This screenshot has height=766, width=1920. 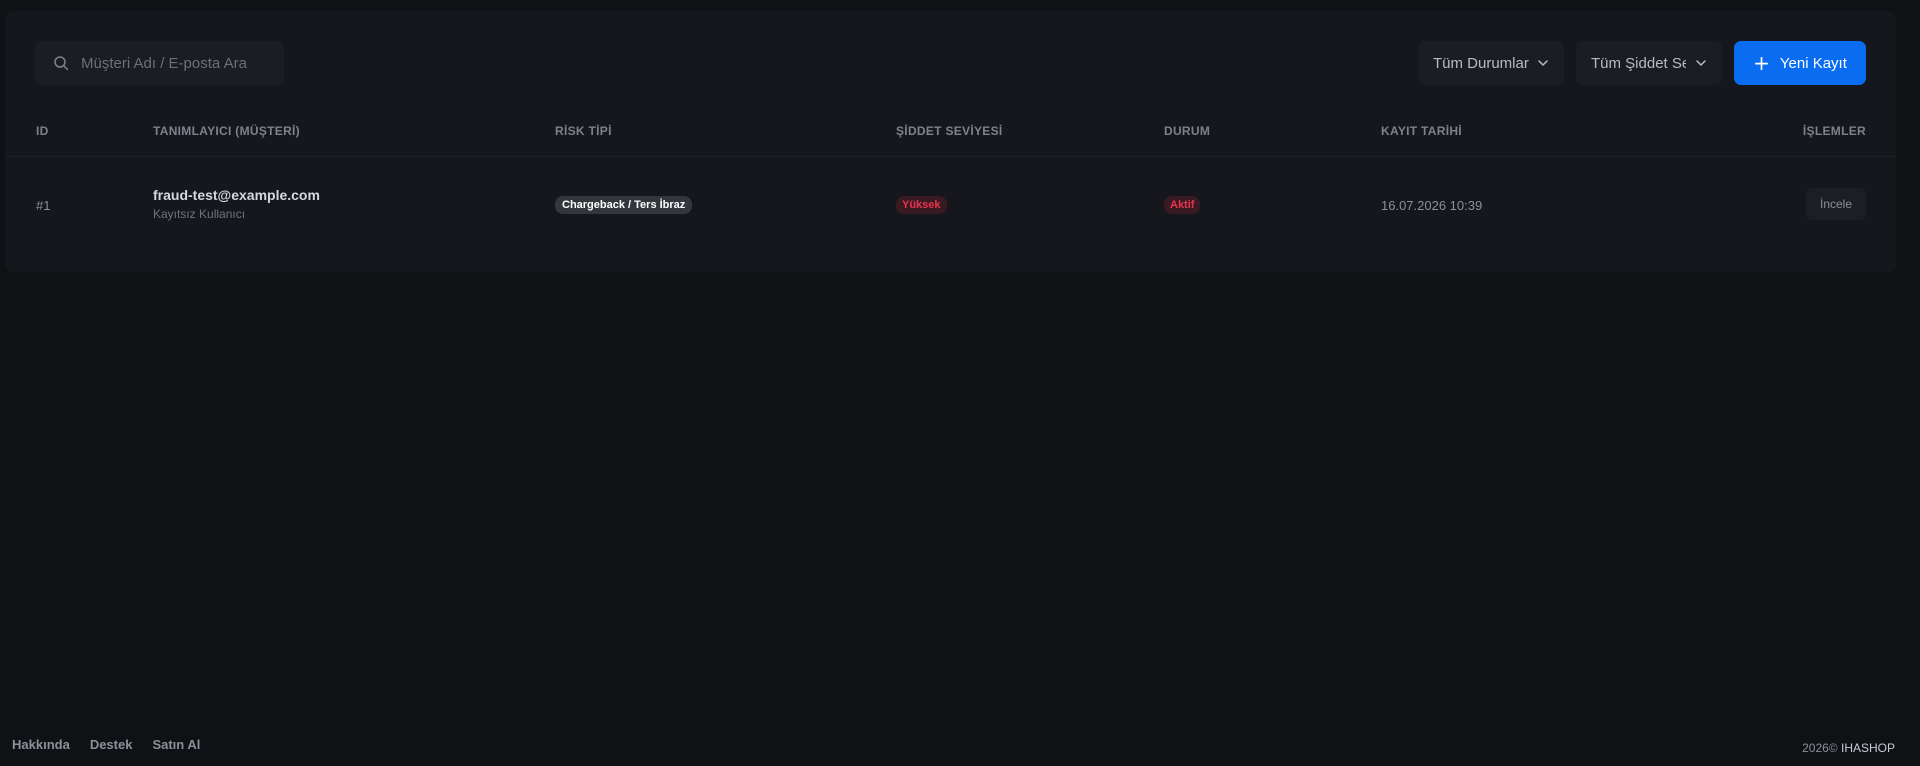 I want to click on header-divider, so click(x=950, y=156).